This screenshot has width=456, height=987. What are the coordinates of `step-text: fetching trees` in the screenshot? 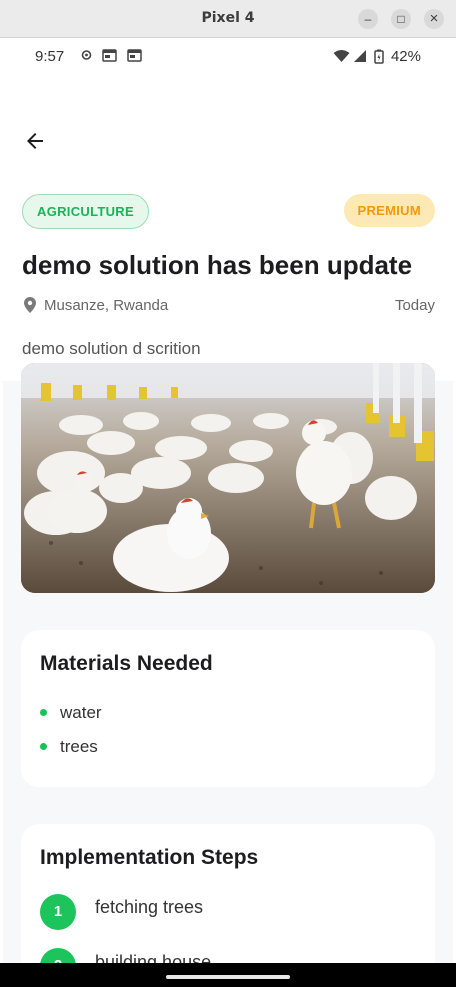 It's located at (149, 907).